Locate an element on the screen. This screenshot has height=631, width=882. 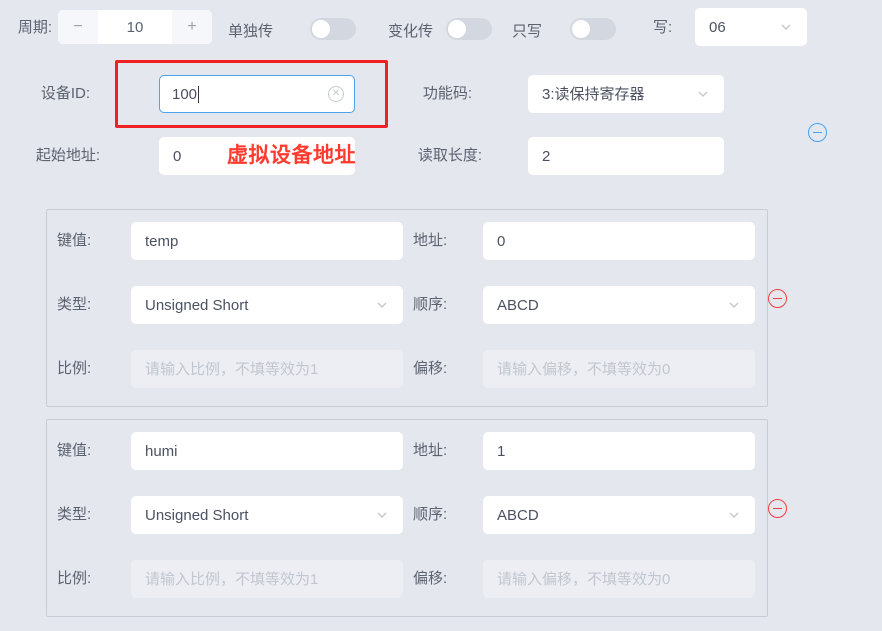
start-address-label: 起始地址: is located at coordinates (67, 155).